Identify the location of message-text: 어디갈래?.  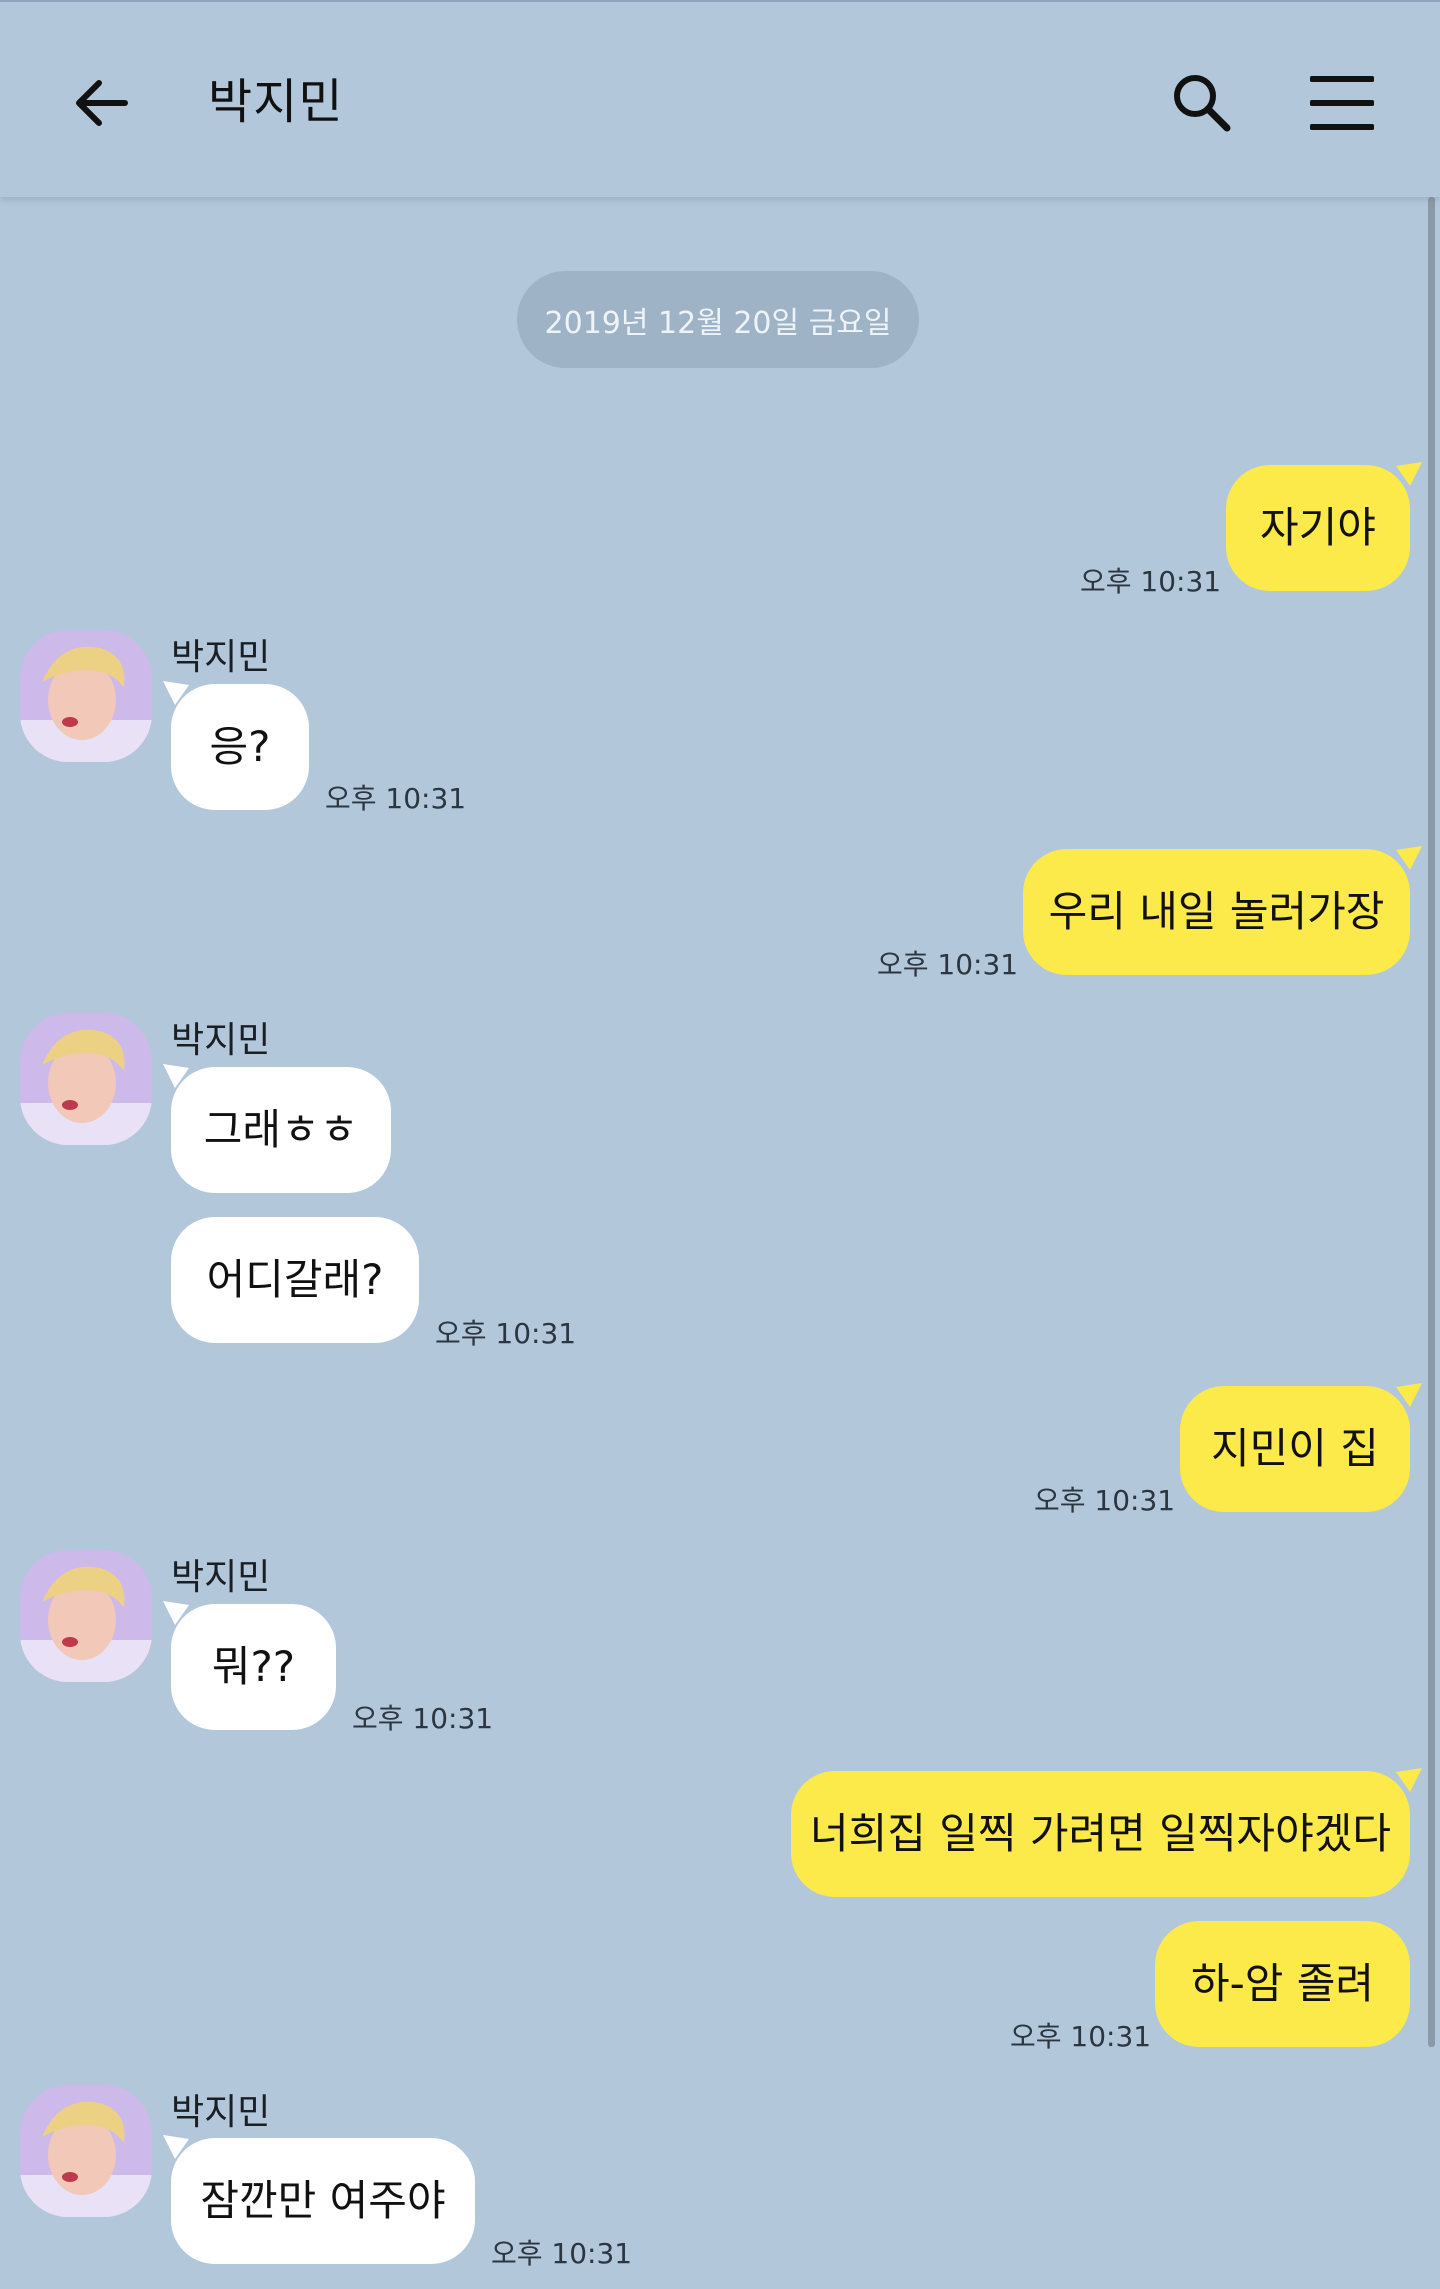
(295, 1279).